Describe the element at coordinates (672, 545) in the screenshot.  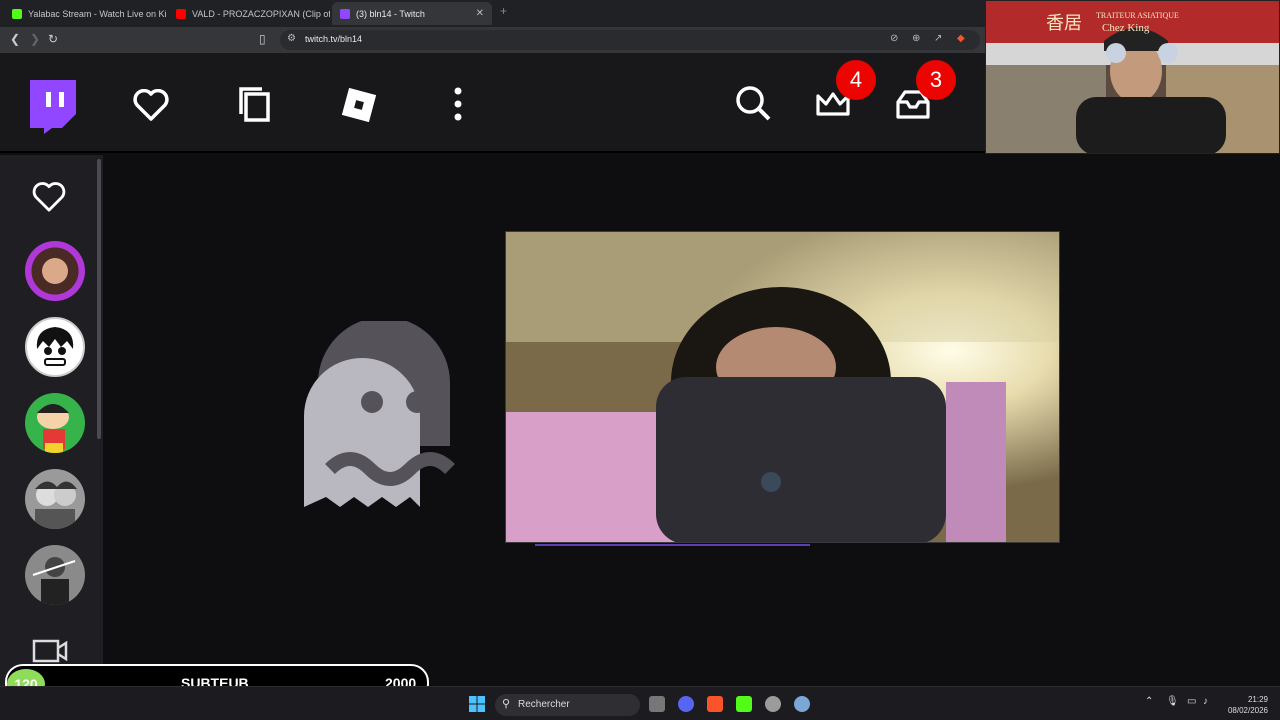
I see `video-progress-bar` at that location.